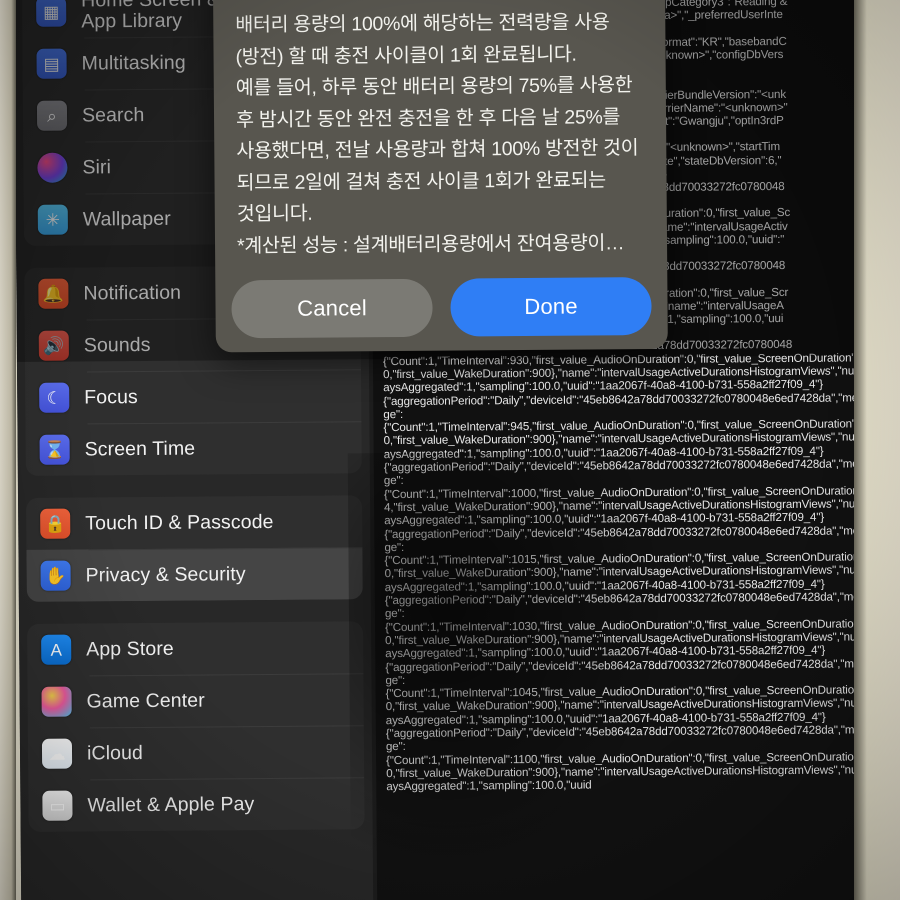 The image size is (900, 900). I want to click on sidebar-item-label: iCloud, so click(115, 752).